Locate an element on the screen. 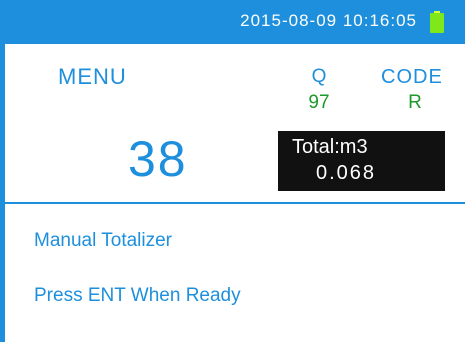  menu-label: MENU is located at coordinates (92, 76).